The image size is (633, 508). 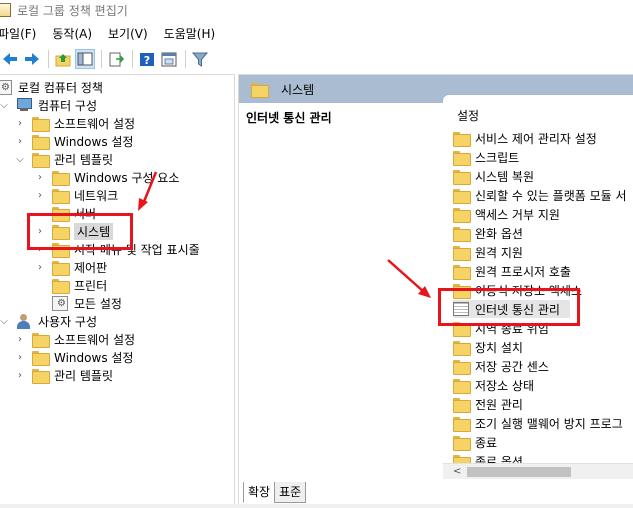 What do you see at coordinates (85, 59) in the screenshot?
I see `show-hide-tree-icon` at bounding box center [85, 59].